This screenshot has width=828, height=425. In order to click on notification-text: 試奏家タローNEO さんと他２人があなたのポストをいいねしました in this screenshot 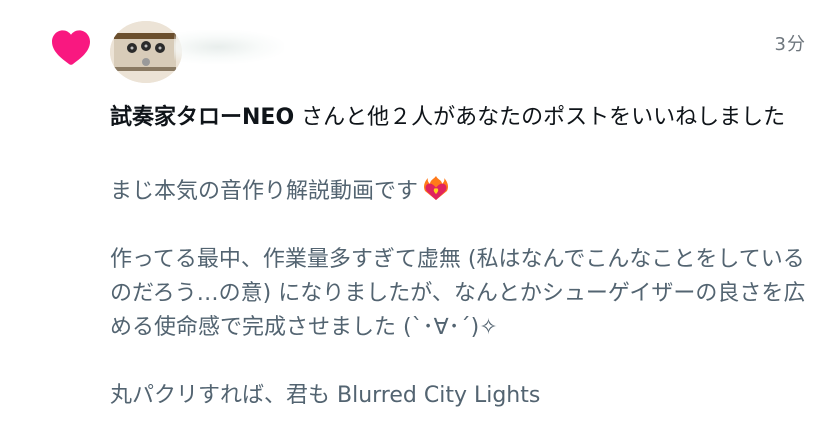, I will do `click(460, 118)`.